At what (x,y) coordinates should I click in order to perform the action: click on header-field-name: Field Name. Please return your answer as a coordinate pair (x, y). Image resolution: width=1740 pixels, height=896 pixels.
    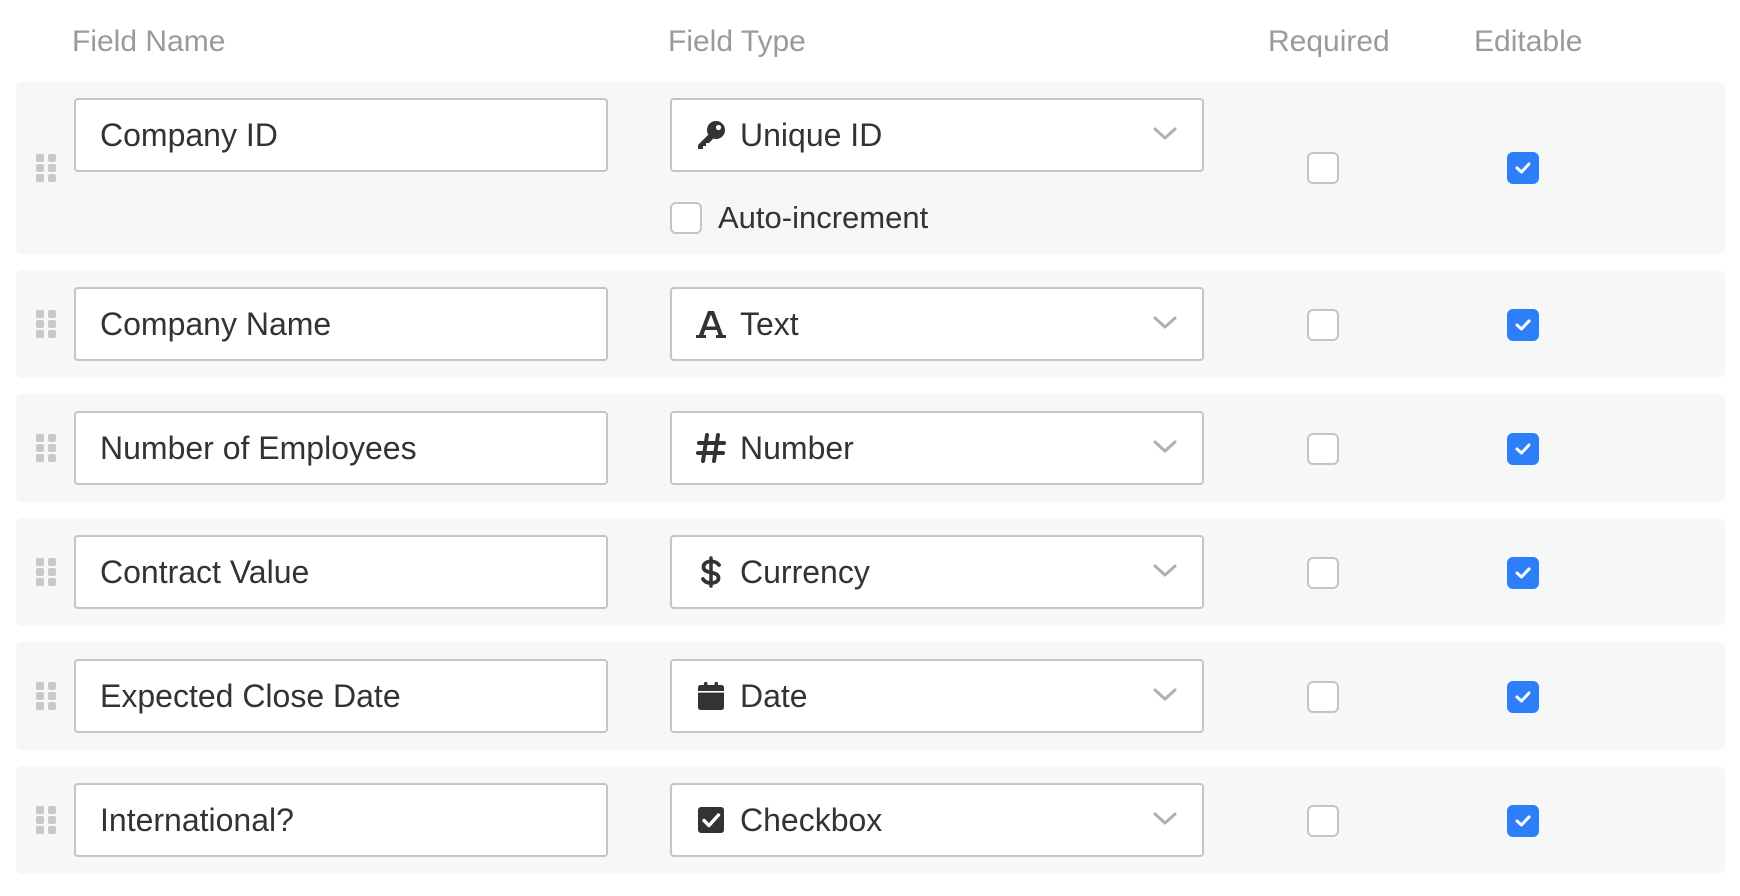
    Looking at the image, I should click on (149, 41).